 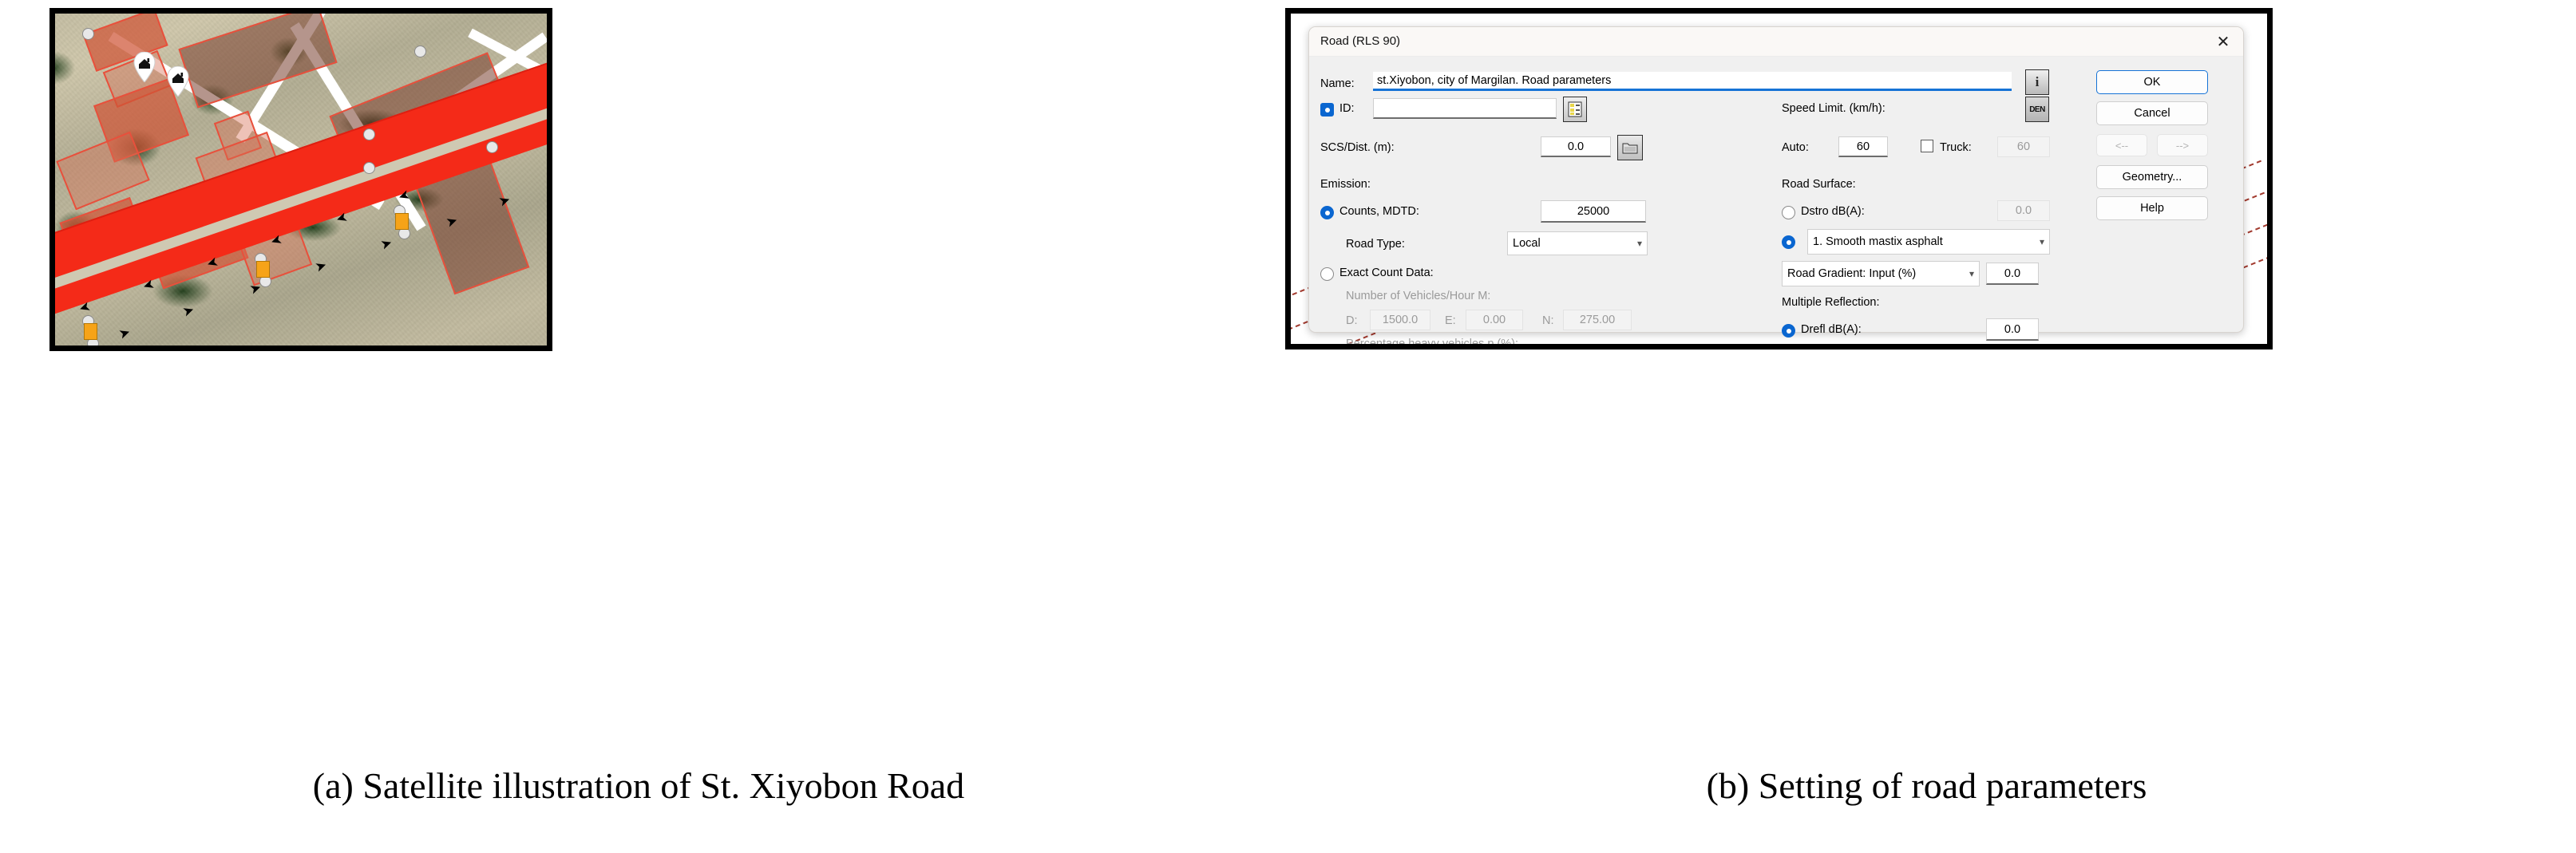 I want to click on dialog-title: Road (RLS 90), so click(x=1360, y=41).